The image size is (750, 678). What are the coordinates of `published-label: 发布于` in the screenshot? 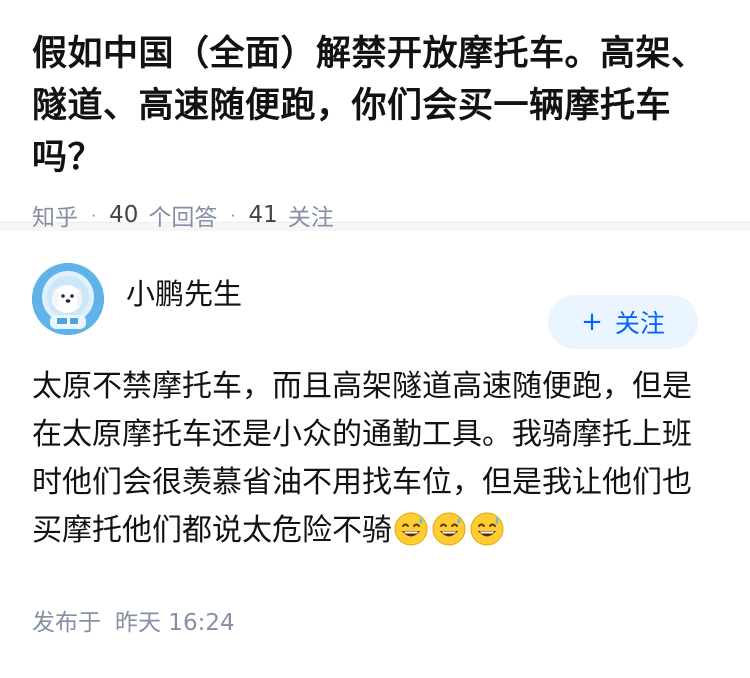 It's located at (66, 623).